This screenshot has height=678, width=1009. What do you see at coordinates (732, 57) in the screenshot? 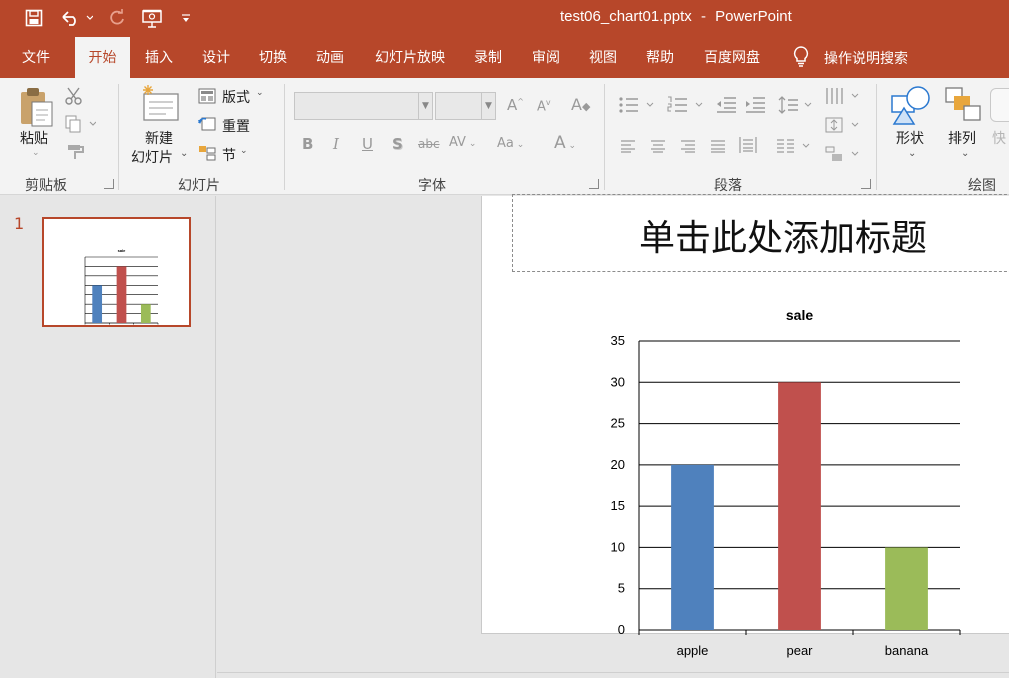
I see `tab-baidu-netdisk: 百度网盘` at bounding box center [732, 57].